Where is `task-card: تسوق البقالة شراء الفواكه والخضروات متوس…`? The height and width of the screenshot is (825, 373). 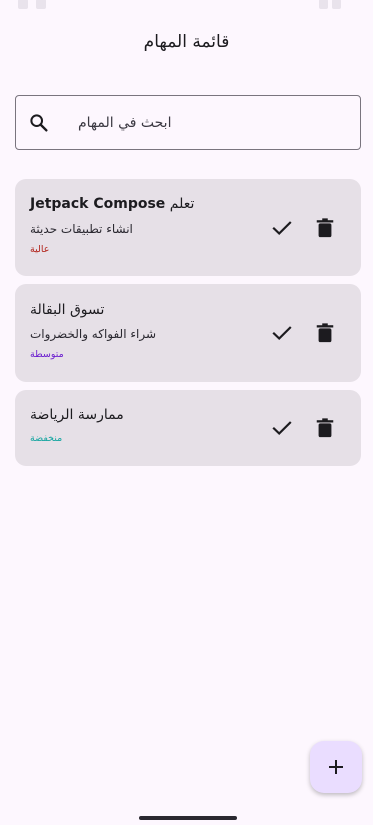 task-card: تسوق البقالة شراء الفواكه والخضروات متوس… is located at coordinates (188, 333).